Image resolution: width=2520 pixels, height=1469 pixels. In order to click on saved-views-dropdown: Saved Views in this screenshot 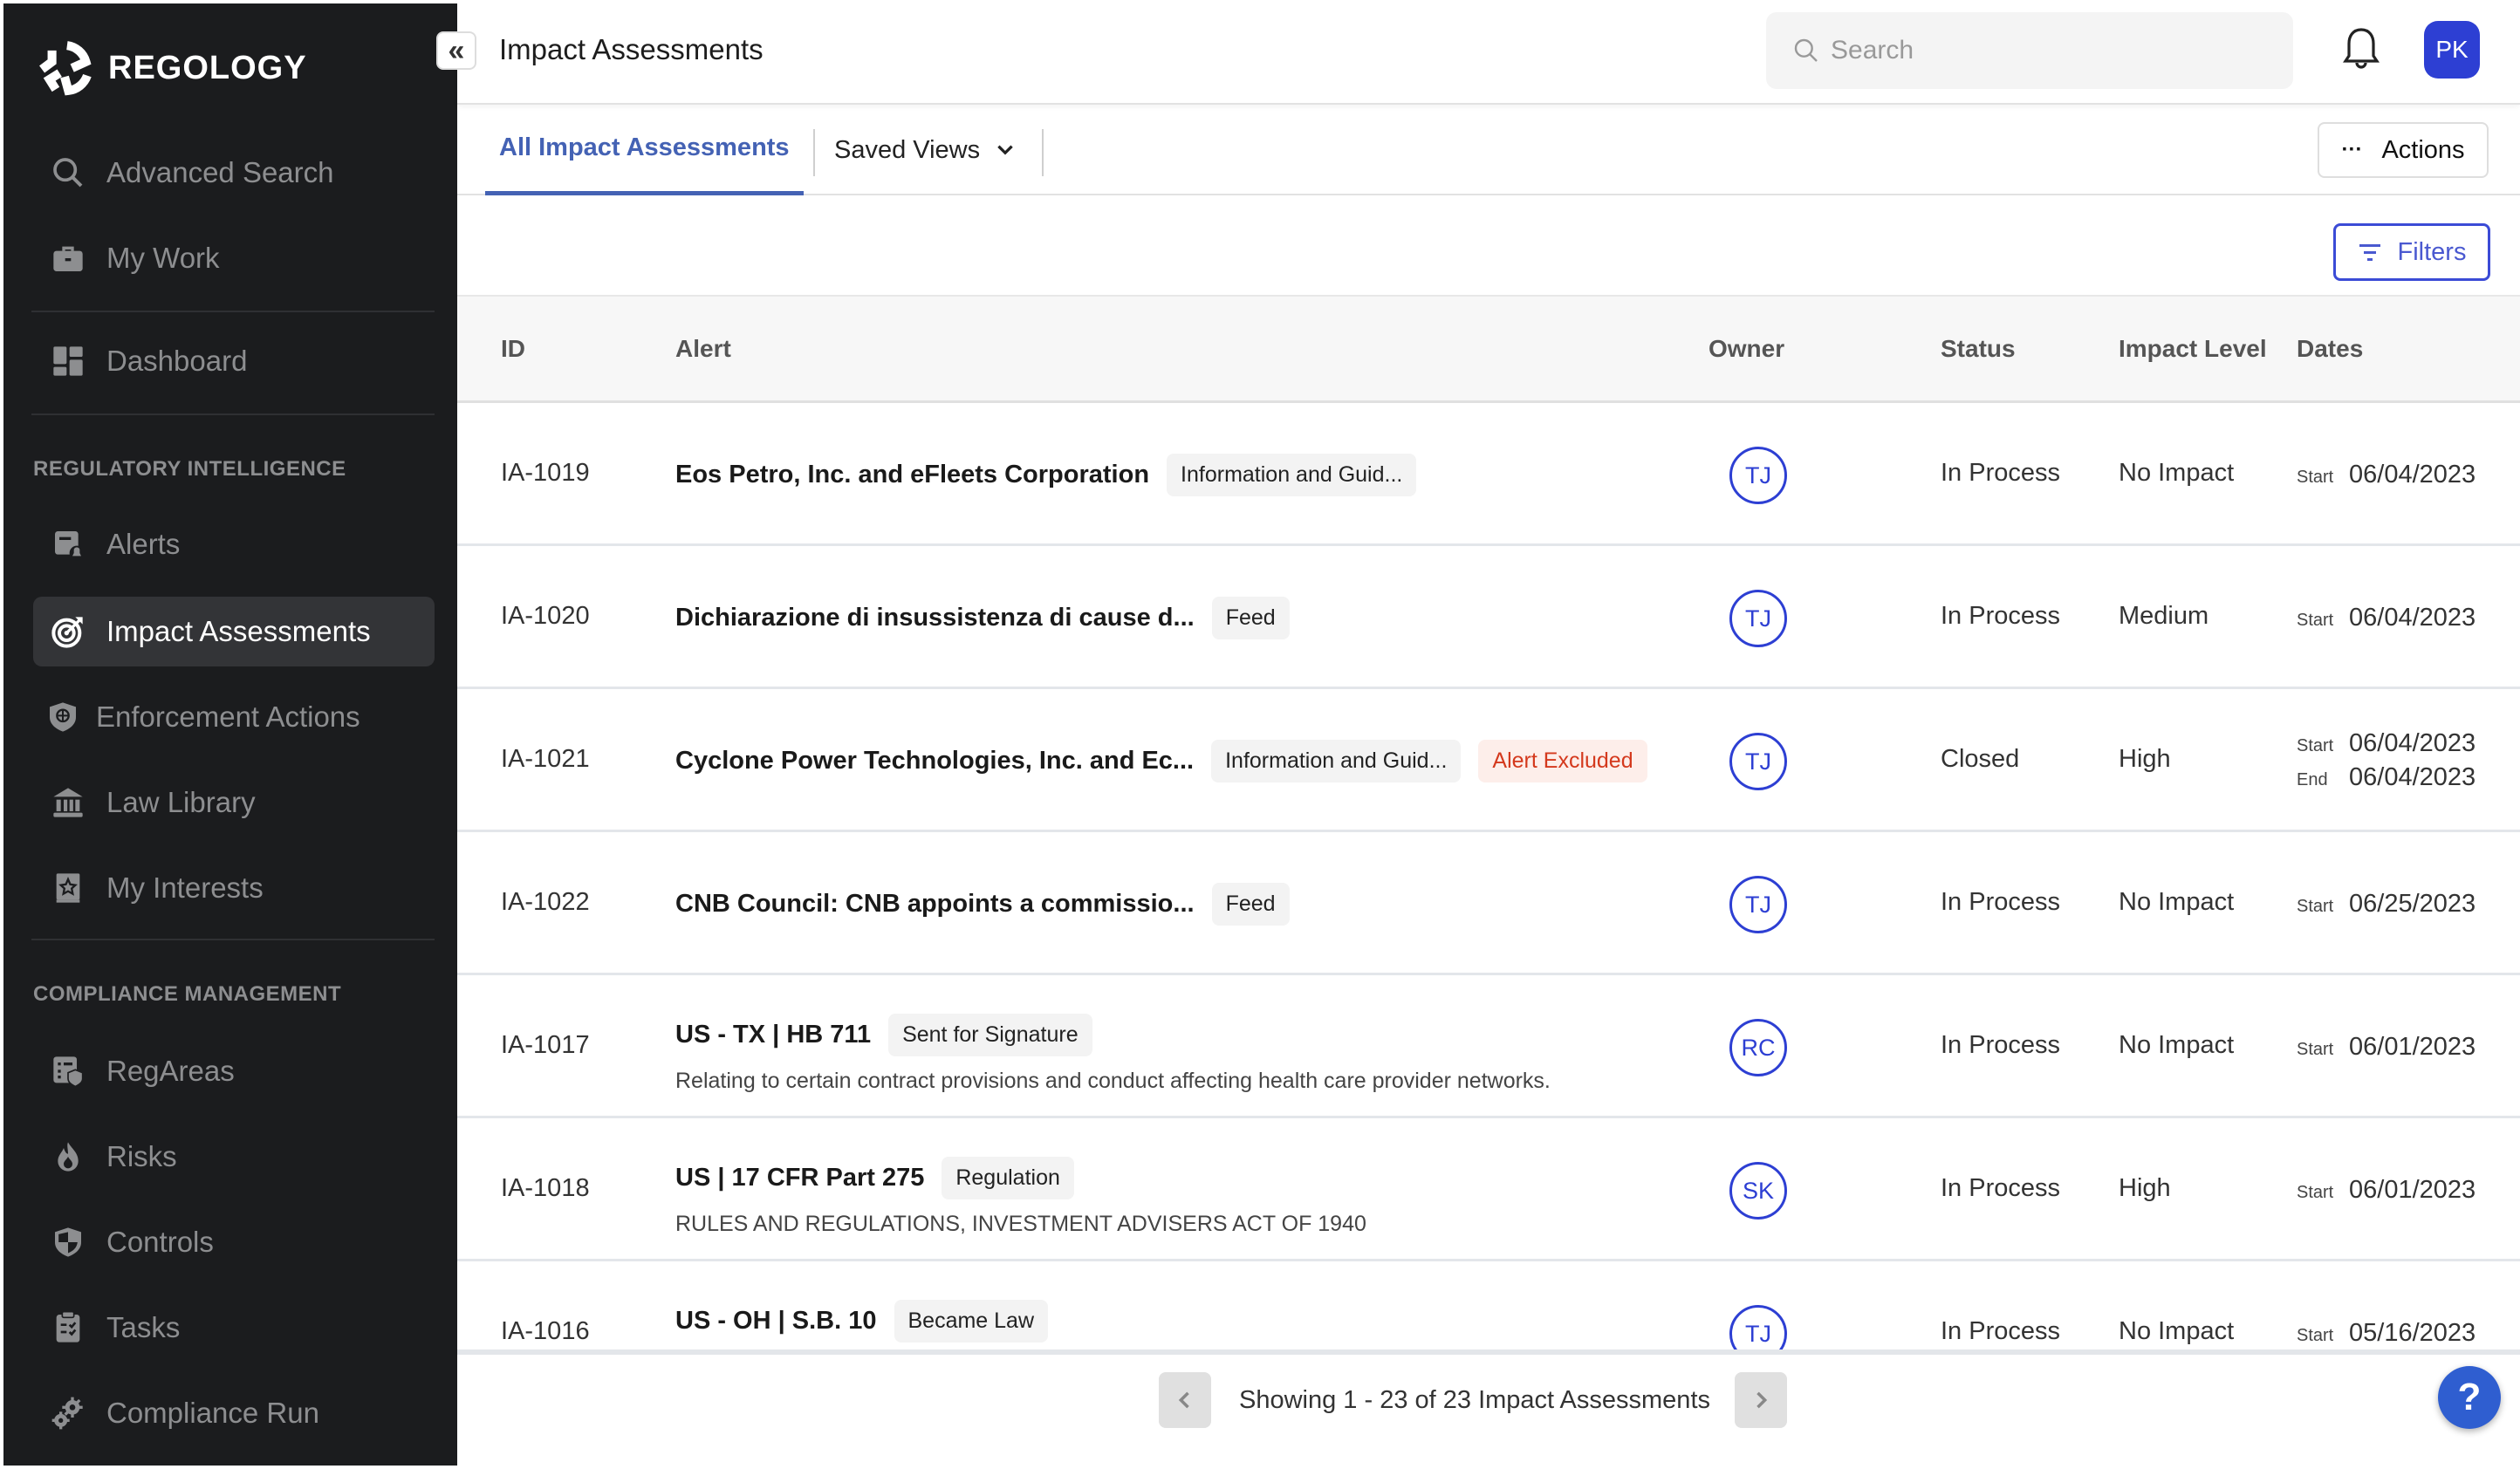, I will do `click(925, 150)`.